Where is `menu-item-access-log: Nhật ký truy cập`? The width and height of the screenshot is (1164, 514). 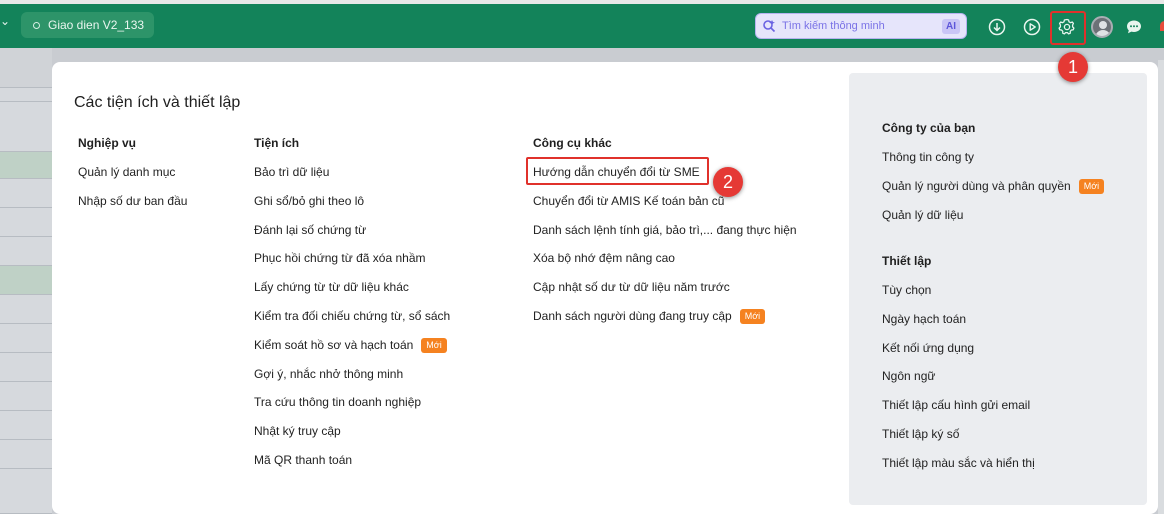
menu-item-access-log: Nhật ký truy cập is located at coordinates (352, 438).